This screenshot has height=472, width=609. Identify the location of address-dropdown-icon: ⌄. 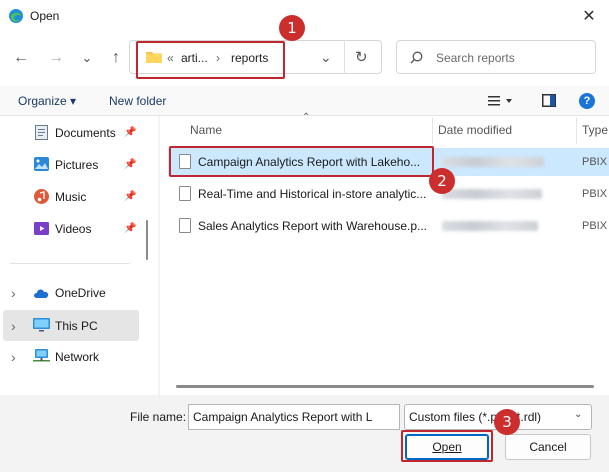
(326, 57).